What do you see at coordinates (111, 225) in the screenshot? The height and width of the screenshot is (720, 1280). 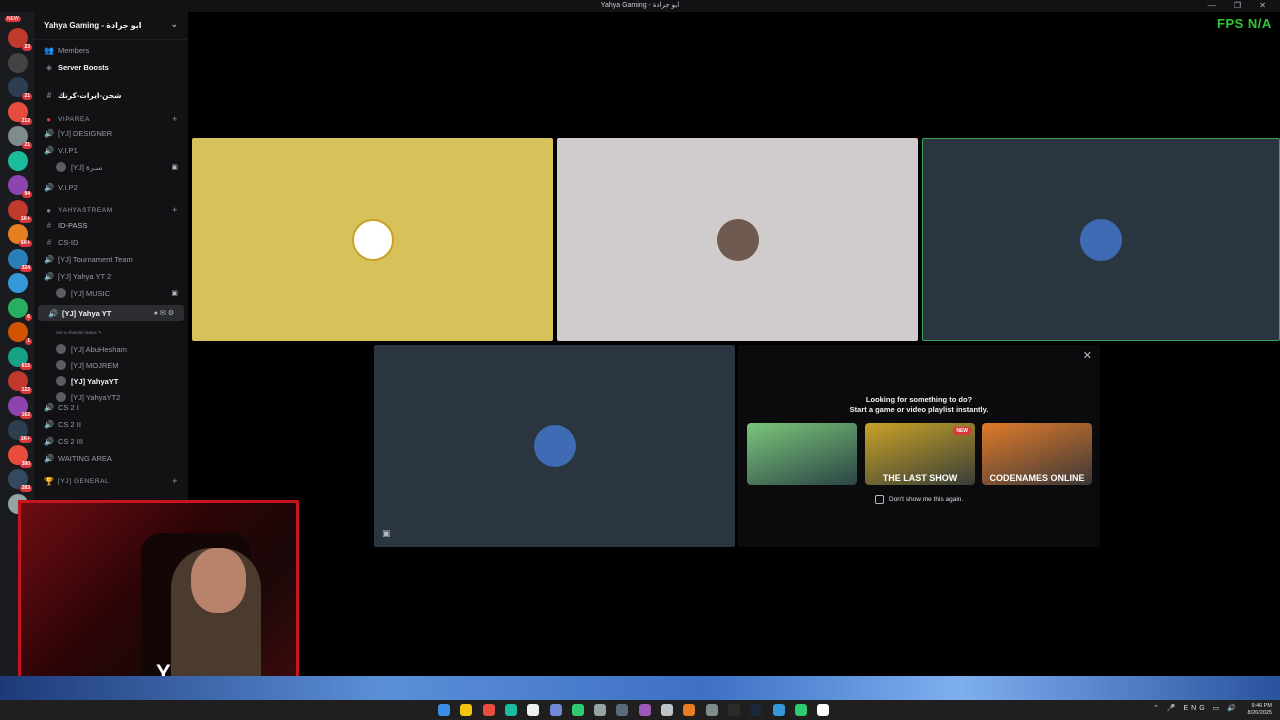 I see `channel-id-pass: # ID-PASS` at bounding box center [111, 225].